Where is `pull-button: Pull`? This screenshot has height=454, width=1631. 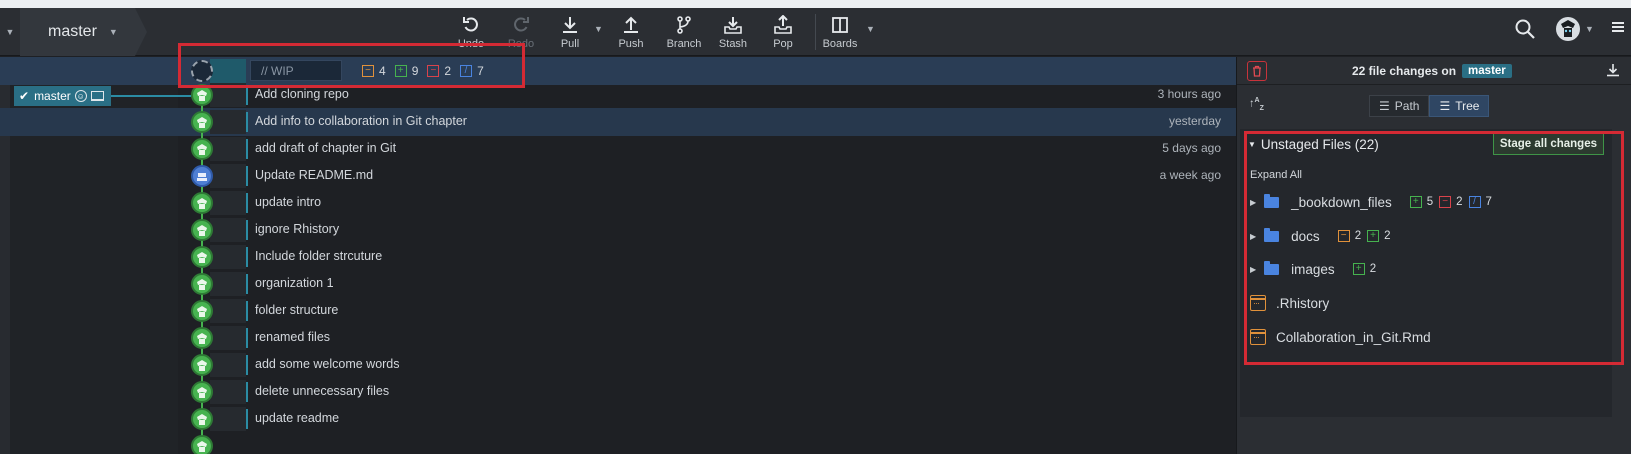 pull-button: Pull is located at coordinates (570, 32).